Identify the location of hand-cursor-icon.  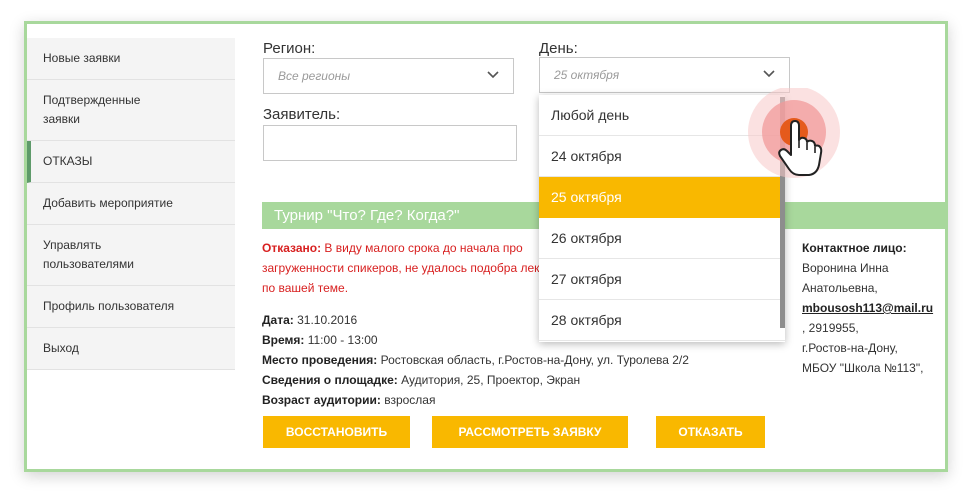
(794, 133).